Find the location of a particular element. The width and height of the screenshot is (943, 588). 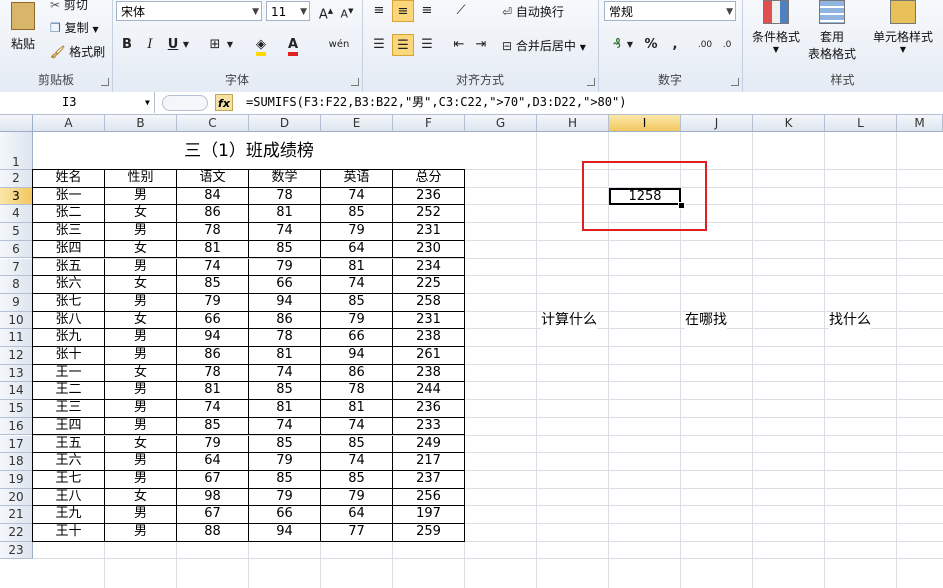

row-header-22: 22 is located at coordinates (16, 533).